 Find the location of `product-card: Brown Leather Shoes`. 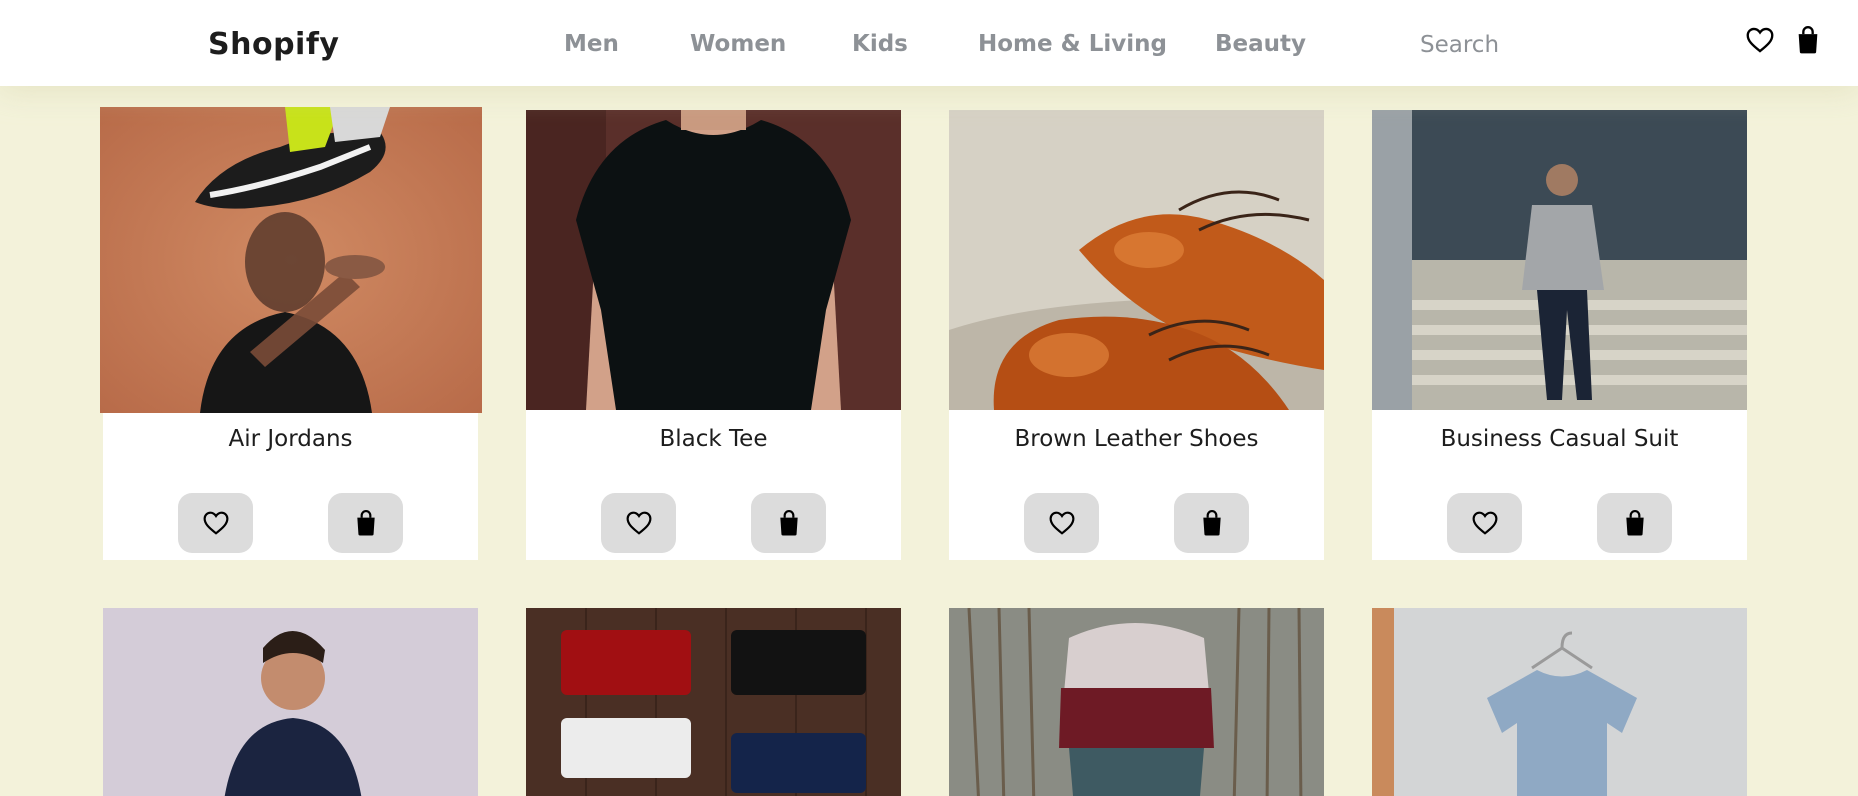

product-card: Brown Leather Shoes is located at coordinates (1136, 335).